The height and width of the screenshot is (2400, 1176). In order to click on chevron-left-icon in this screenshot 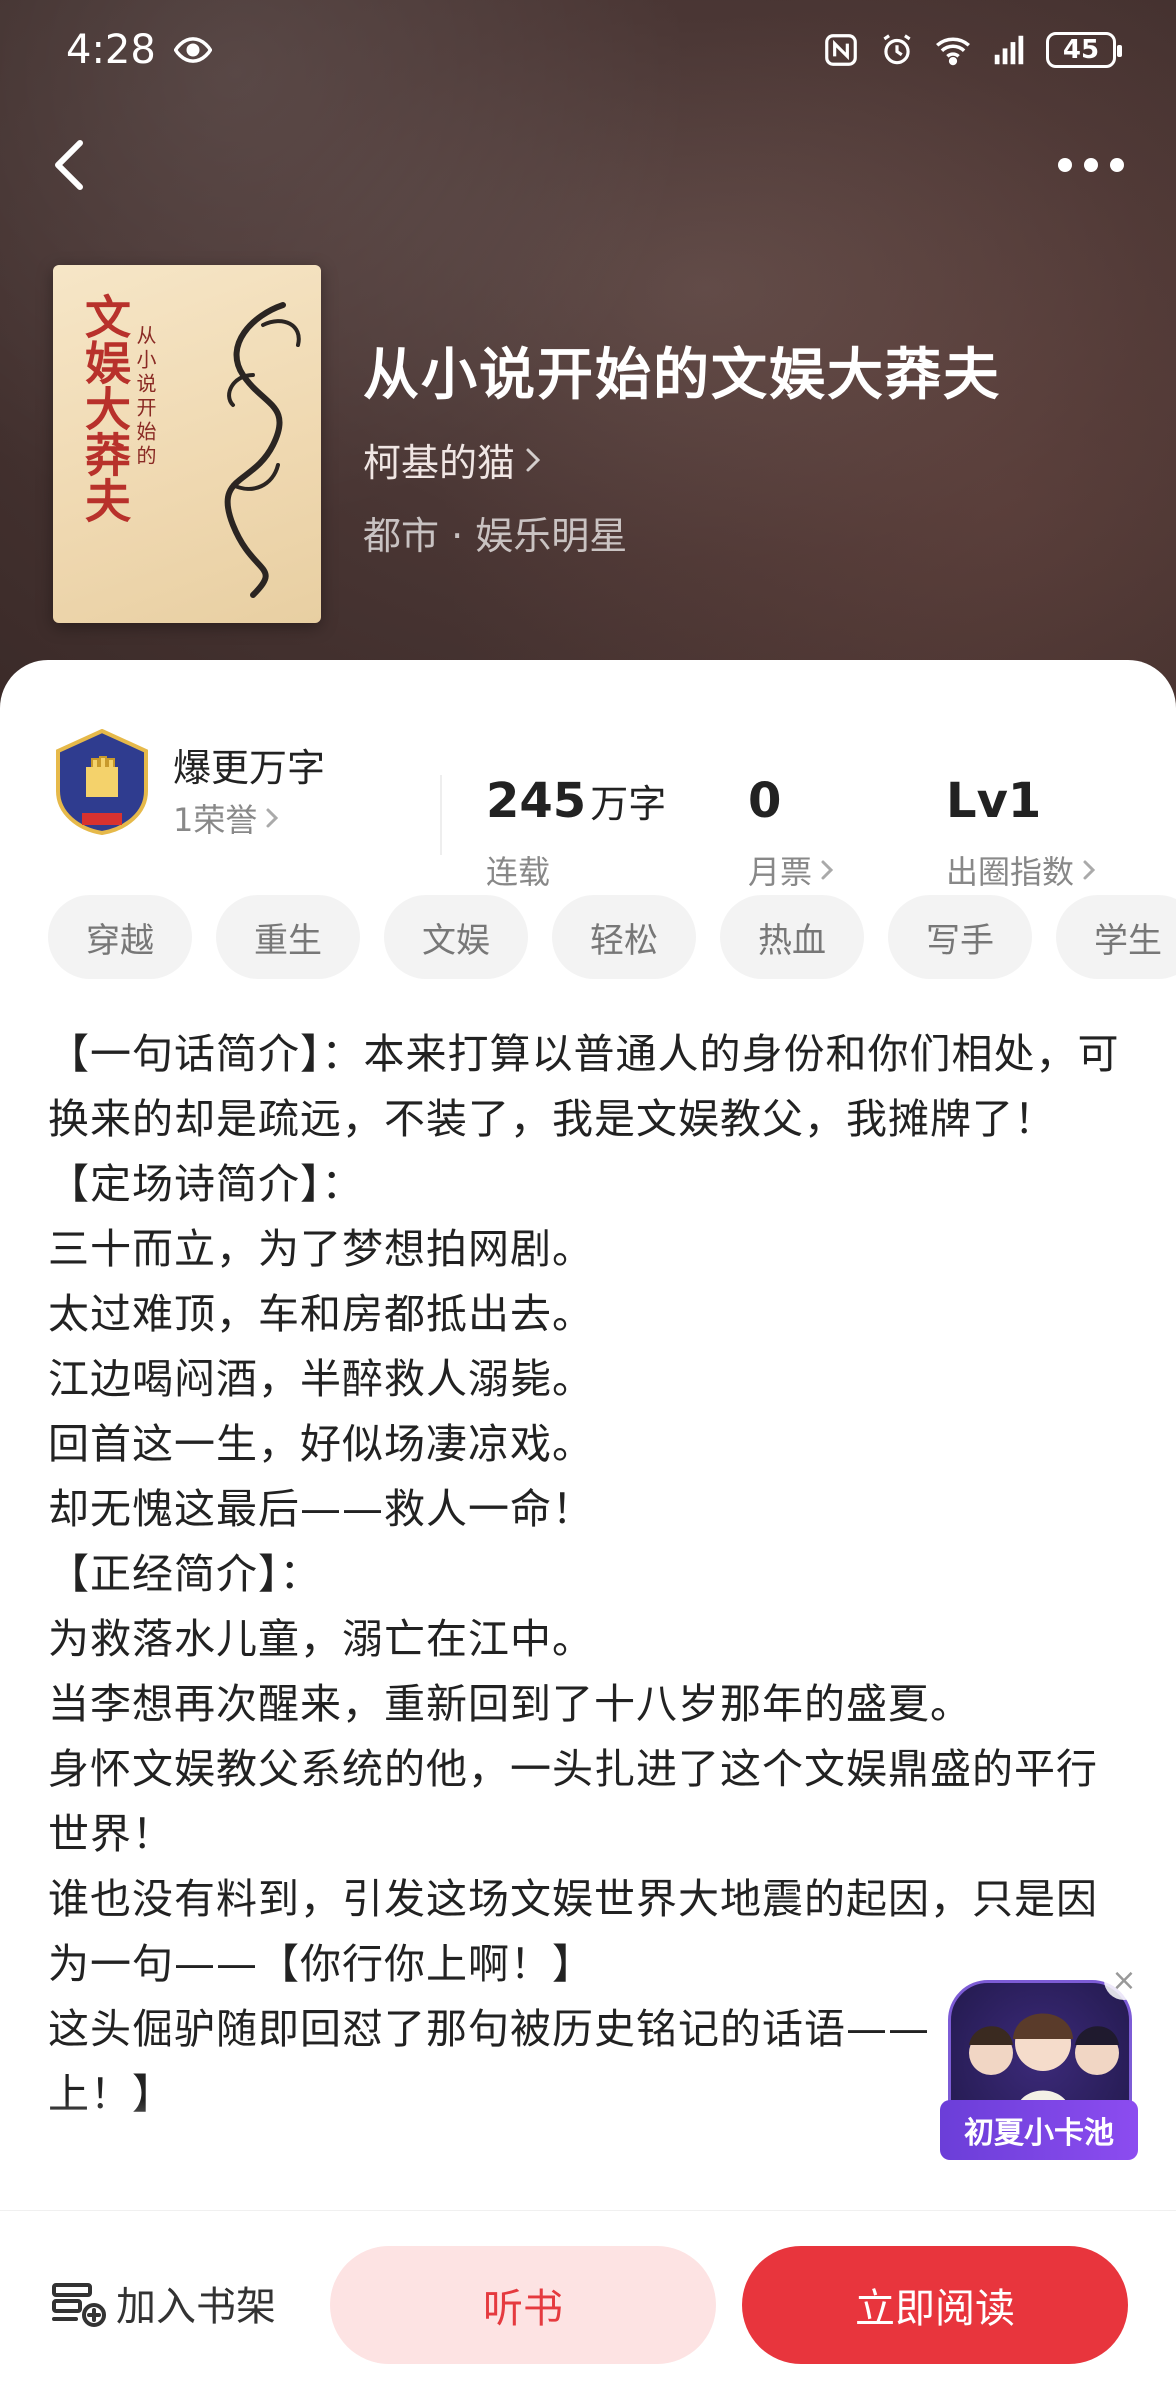, I will do `click(69, 165)`.